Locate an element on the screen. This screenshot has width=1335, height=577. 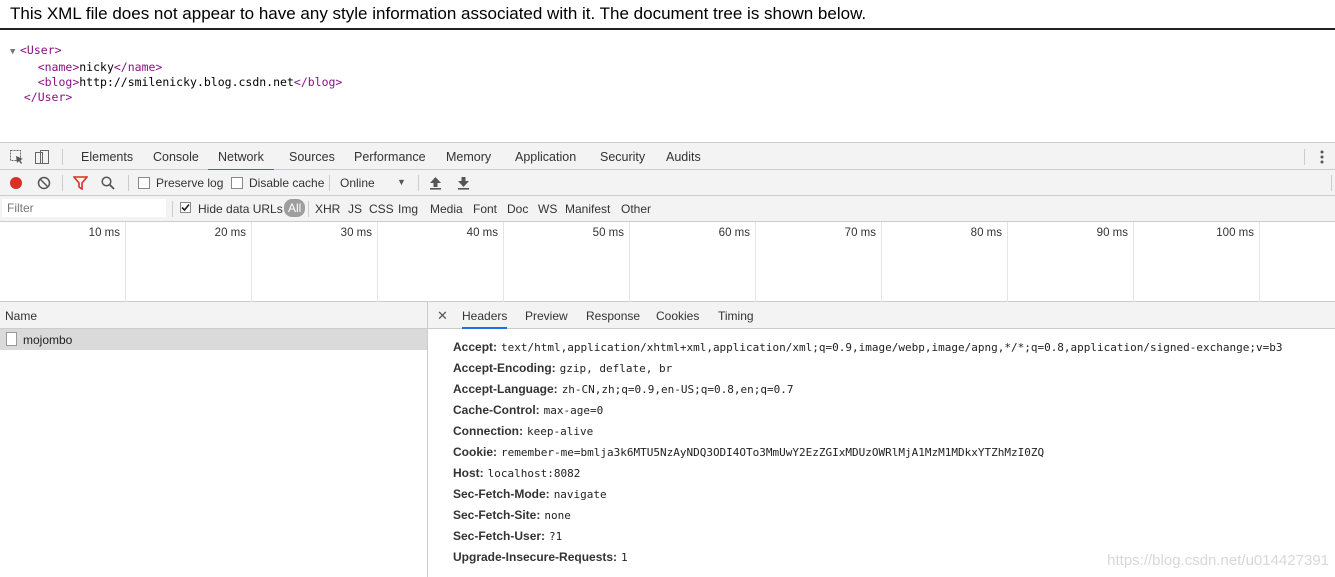
timeline-tick-label: 80 ms is located at coordinates (986, 233).